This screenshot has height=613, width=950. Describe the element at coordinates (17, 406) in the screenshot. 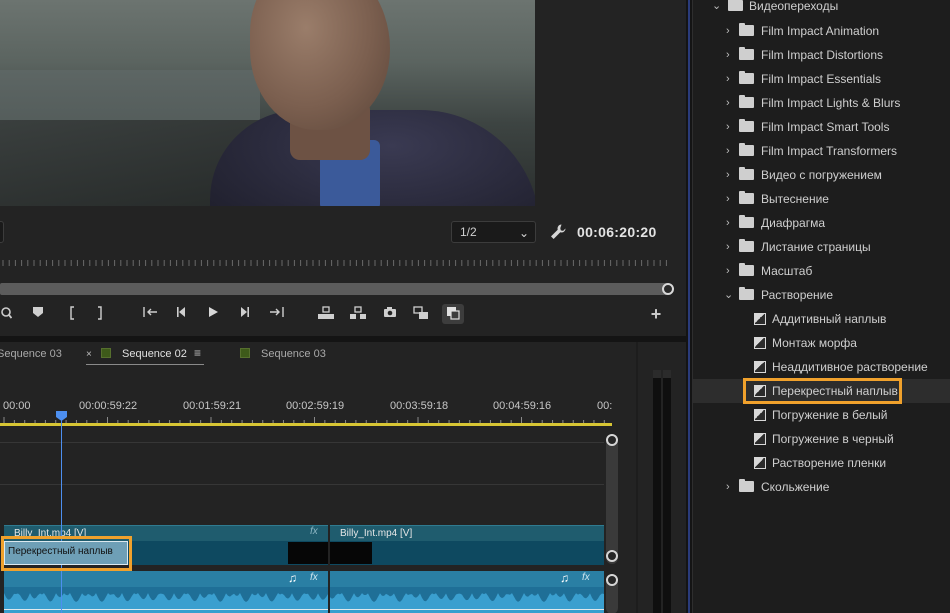

I see `ruler-label: 00:00` at that location.